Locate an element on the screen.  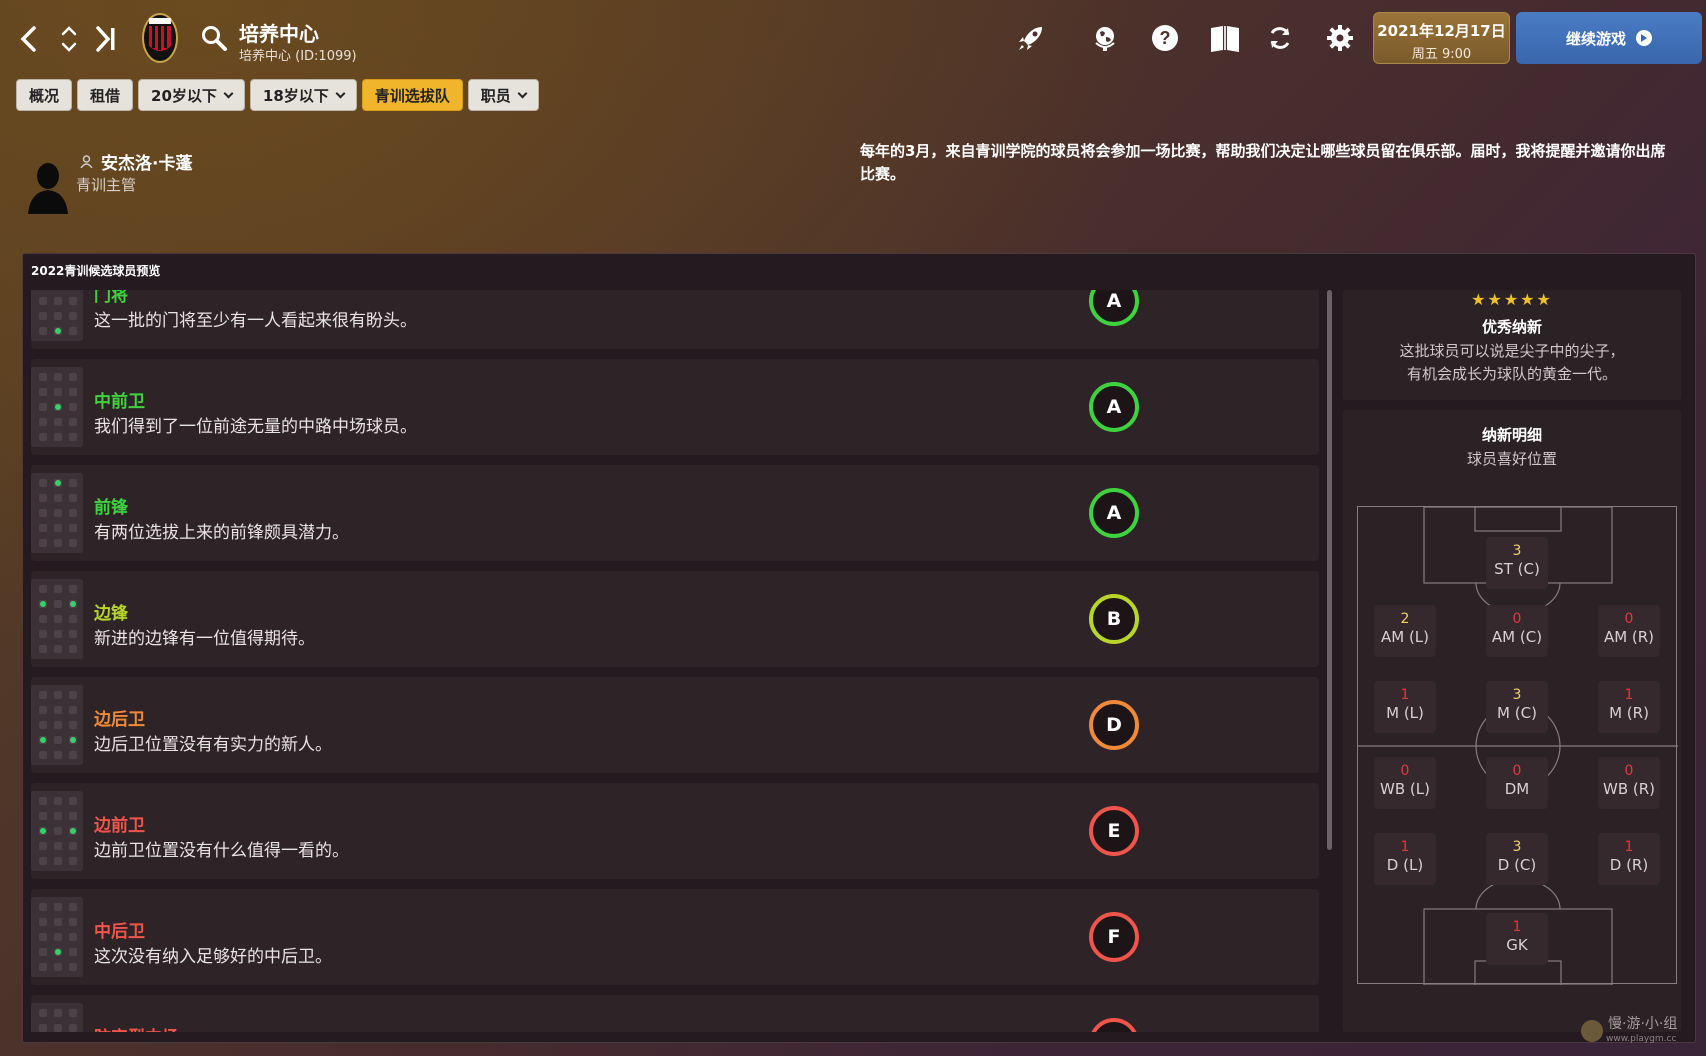
tab-2: 20岁以下 is located at coordinates (191, 95).